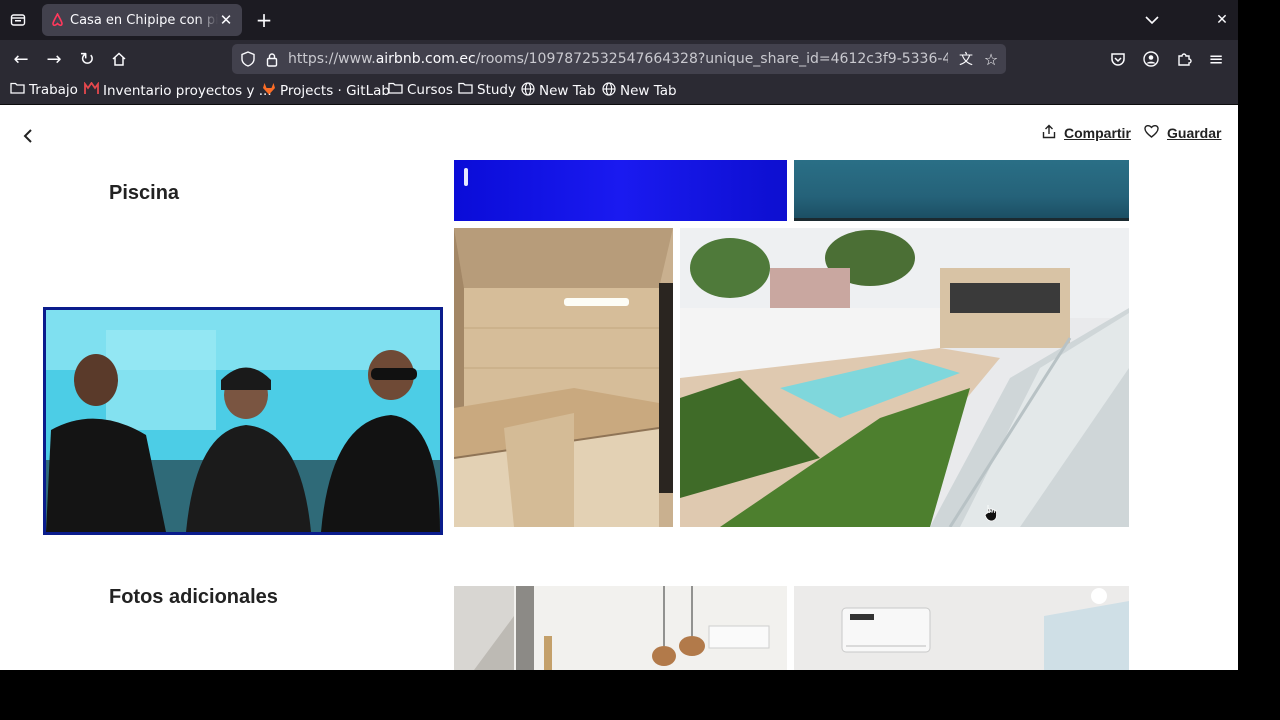 This screenshot has height=720, width=1280. Describe the element at coordinates (619, 20) in the screenshot. I see `tab-bar: Casa en Chipipe con piscina ✕ + ✕` at that location.